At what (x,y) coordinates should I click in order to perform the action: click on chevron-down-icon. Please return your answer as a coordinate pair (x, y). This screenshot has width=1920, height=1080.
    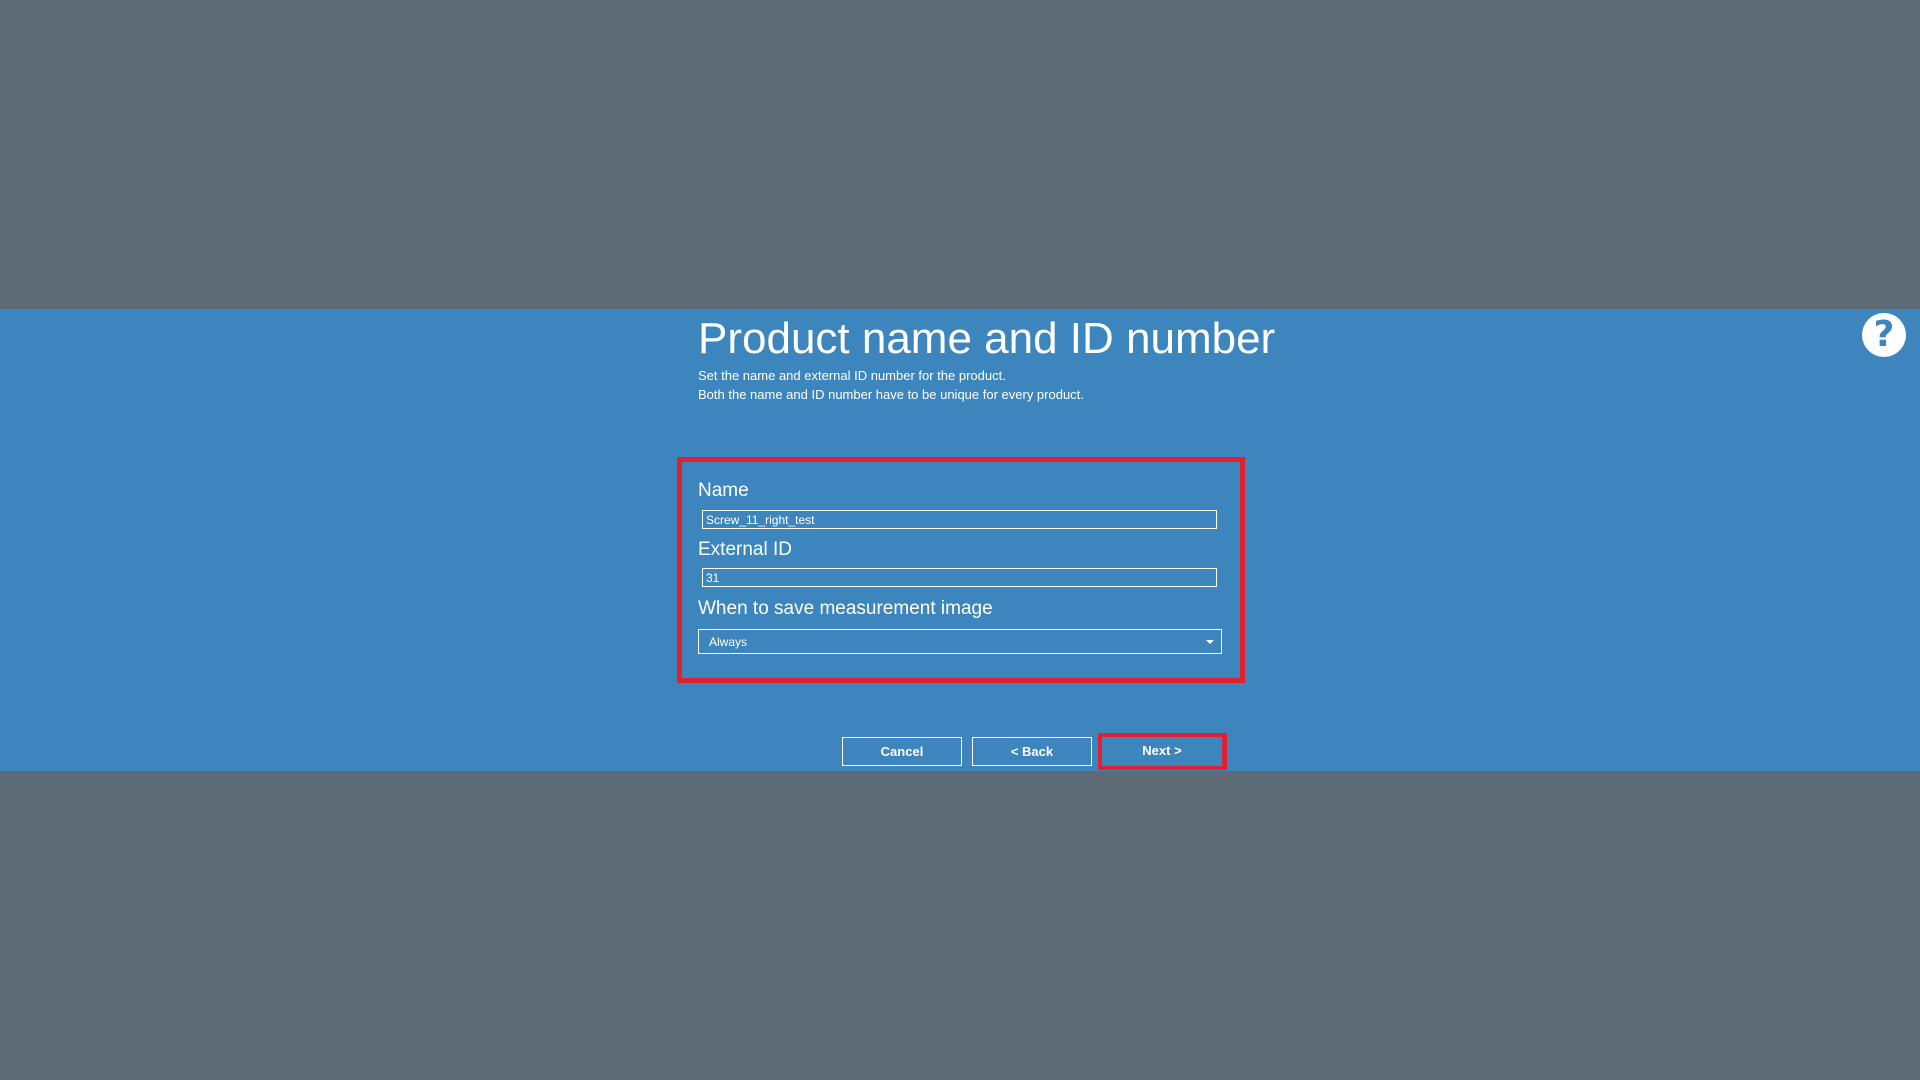
    Looking at the image, I should click on (1210, 642).